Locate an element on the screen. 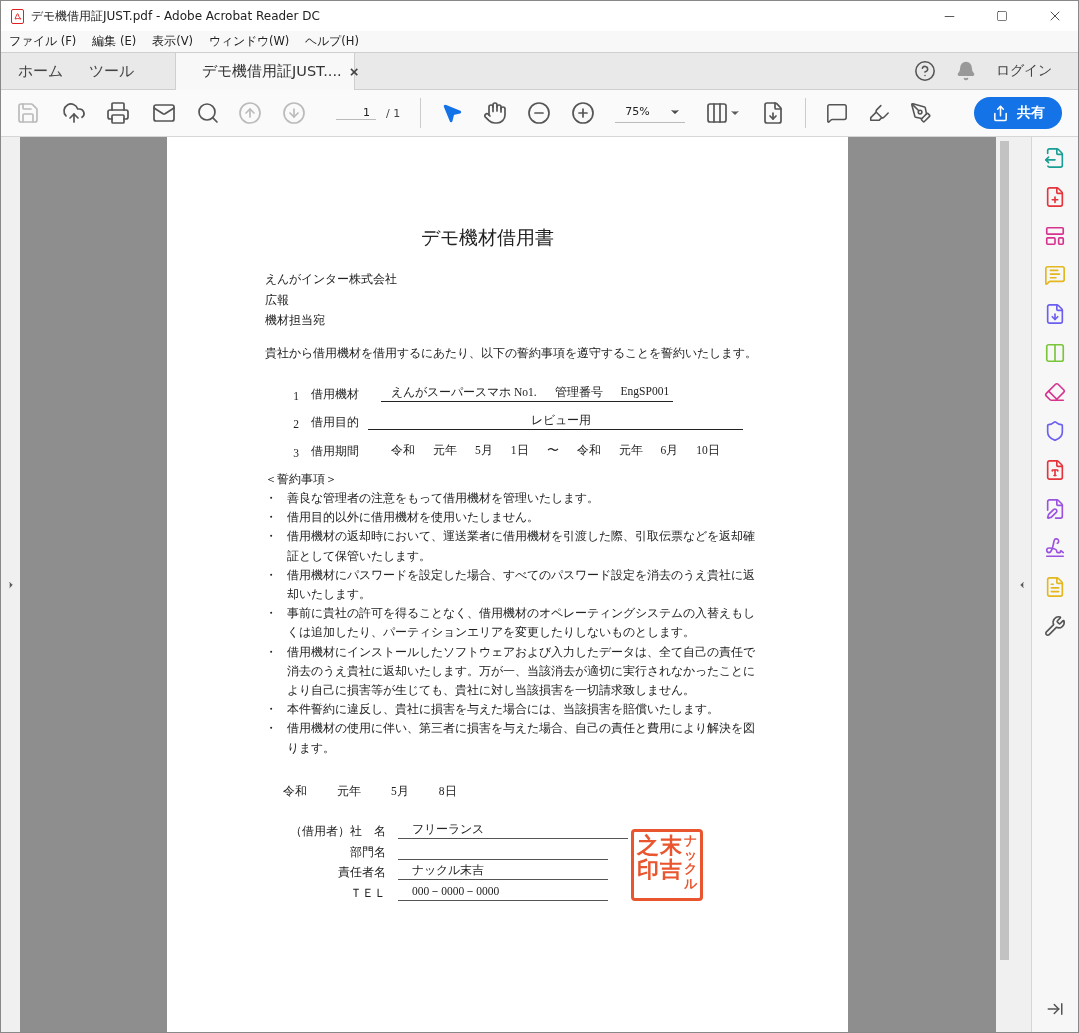 The width and height of the screenshot is (1079, 1033). share-icon is located at coordinates (1000, 113).